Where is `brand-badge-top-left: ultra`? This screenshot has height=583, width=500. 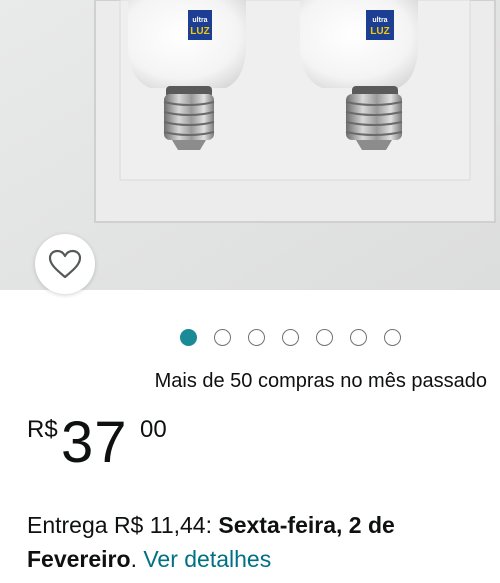
brand-badge-top-left: ultra is located at coordinates (199, 20).